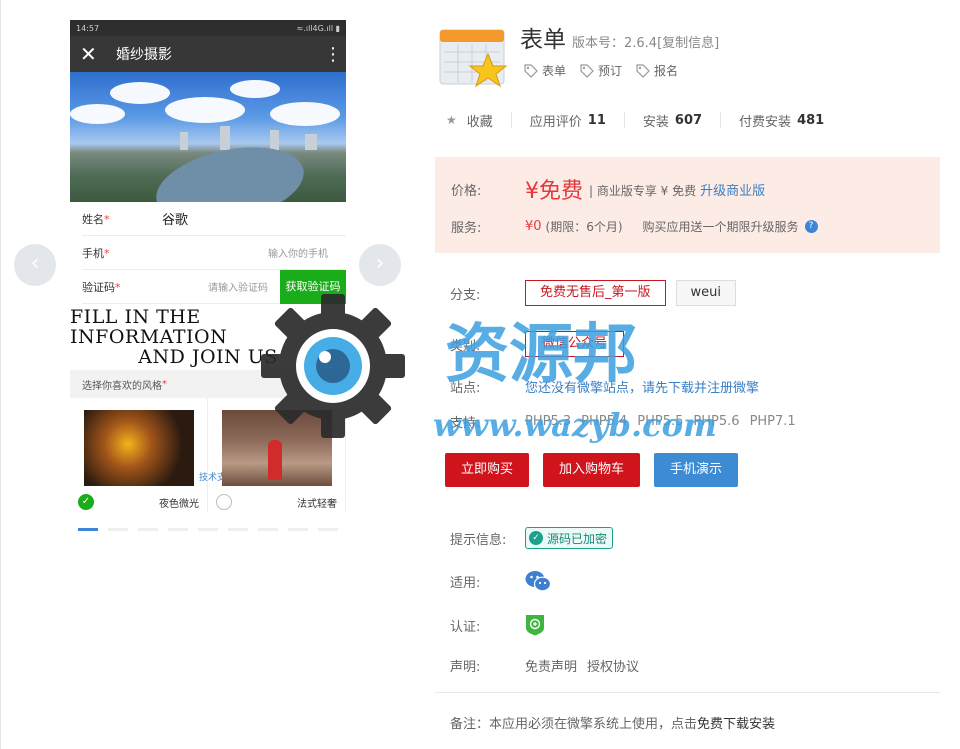  Describe the element at coordinates (149, 327) in the screenshot. I see `banner-line1: FILL IN THE INFORMATION` at that location.